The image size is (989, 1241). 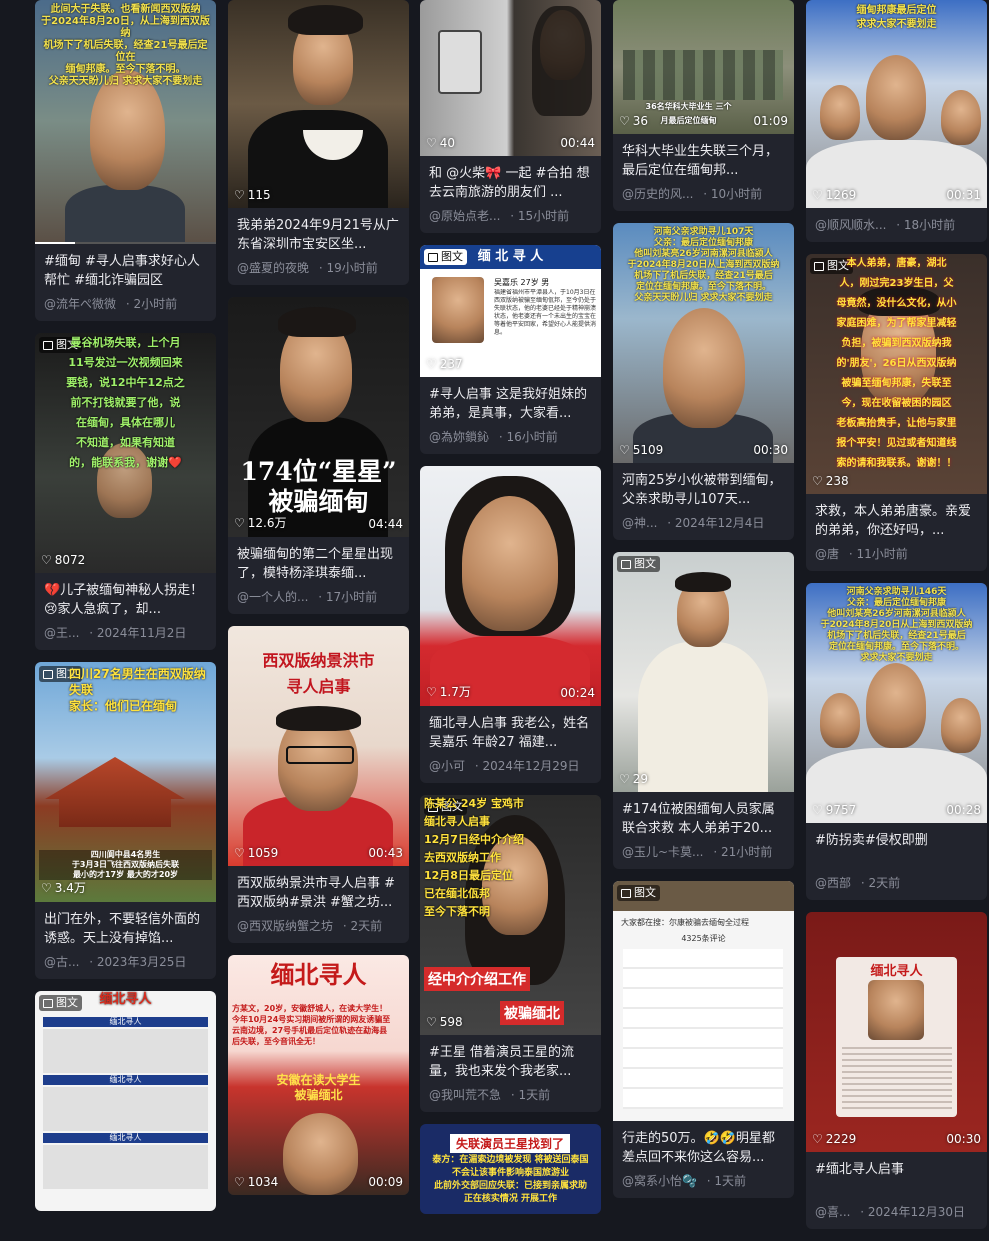 I want to click on post-title: #缅甸 #寻人启事求好心人帮忙 #缅北诈骗园区, so click(x=125, y=271).